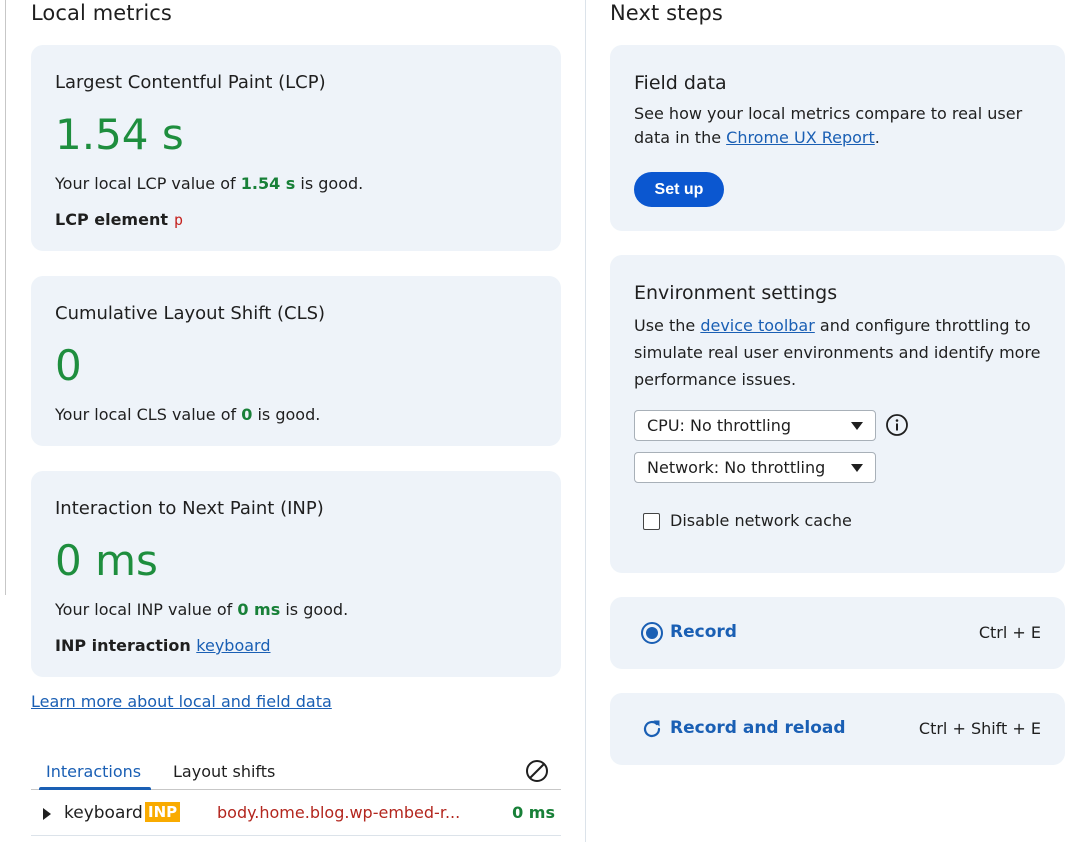 The image size is (1077, 842). I want to click on local-metrics-title: Local metrics, so click(101, 13).